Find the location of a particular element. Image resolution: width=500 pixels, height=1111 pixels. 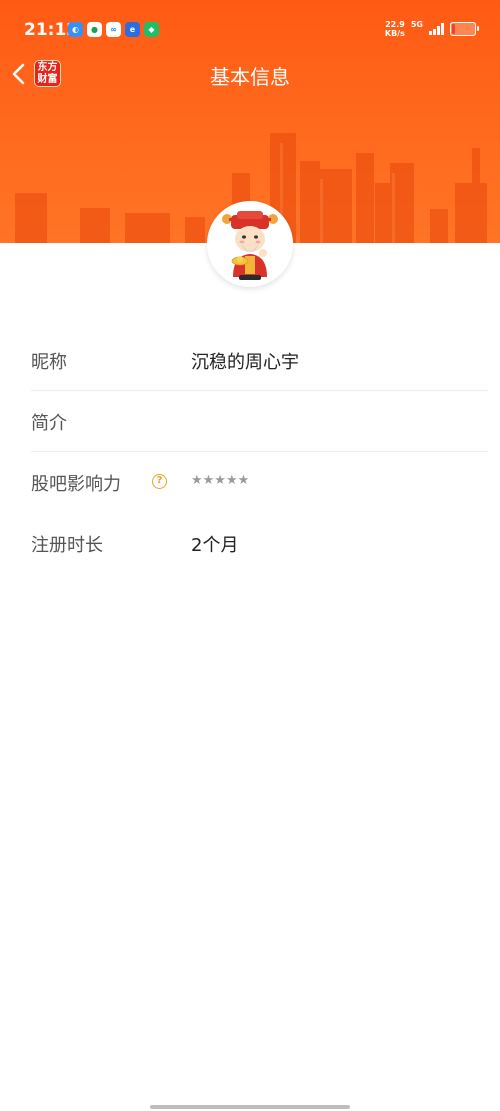

influence-row: 股吧影响力 ? ★★★★★ is located at coordinates (259, 482).